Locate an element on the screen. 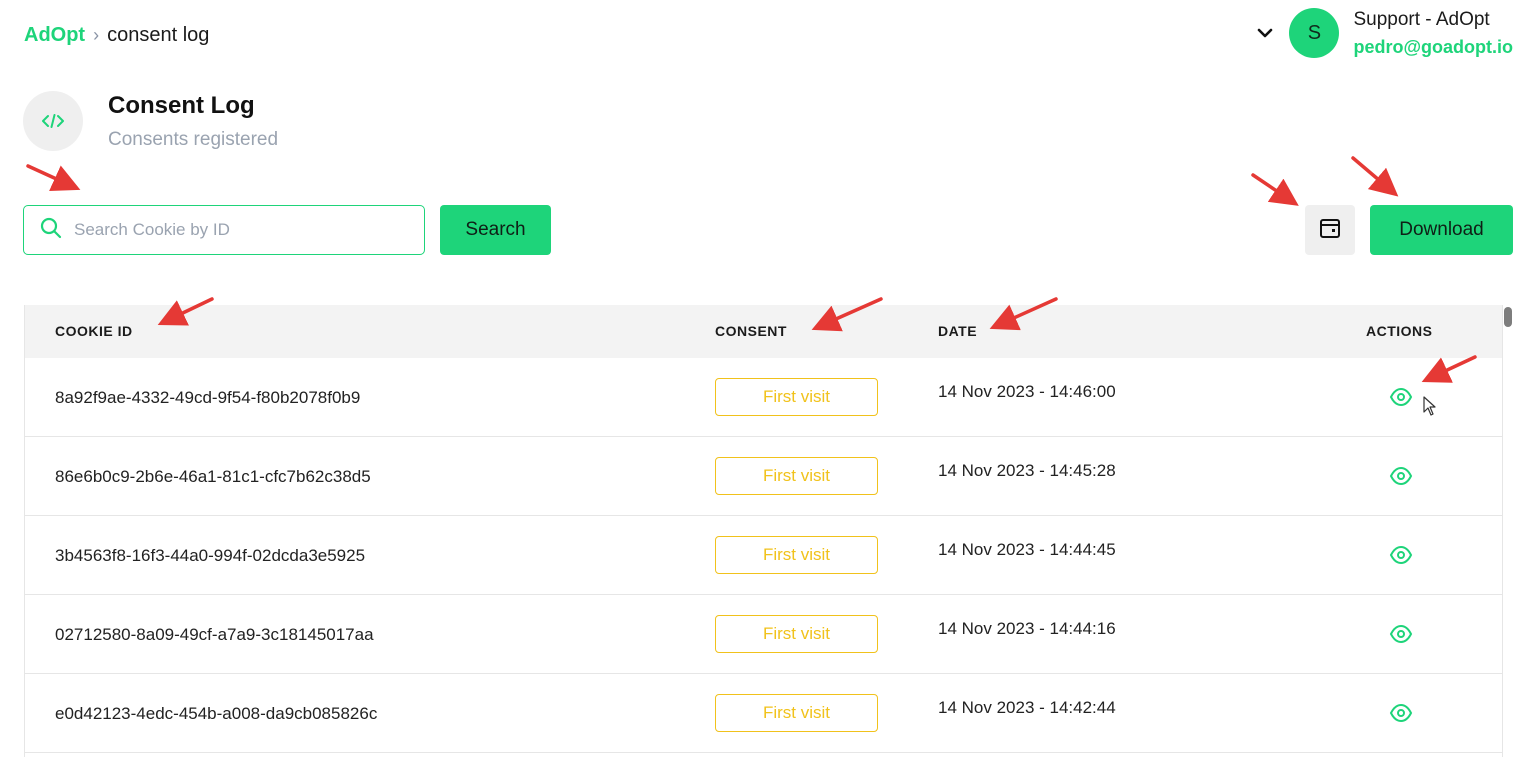  scrollbar-thumb is located at coordinates (1508, 317).